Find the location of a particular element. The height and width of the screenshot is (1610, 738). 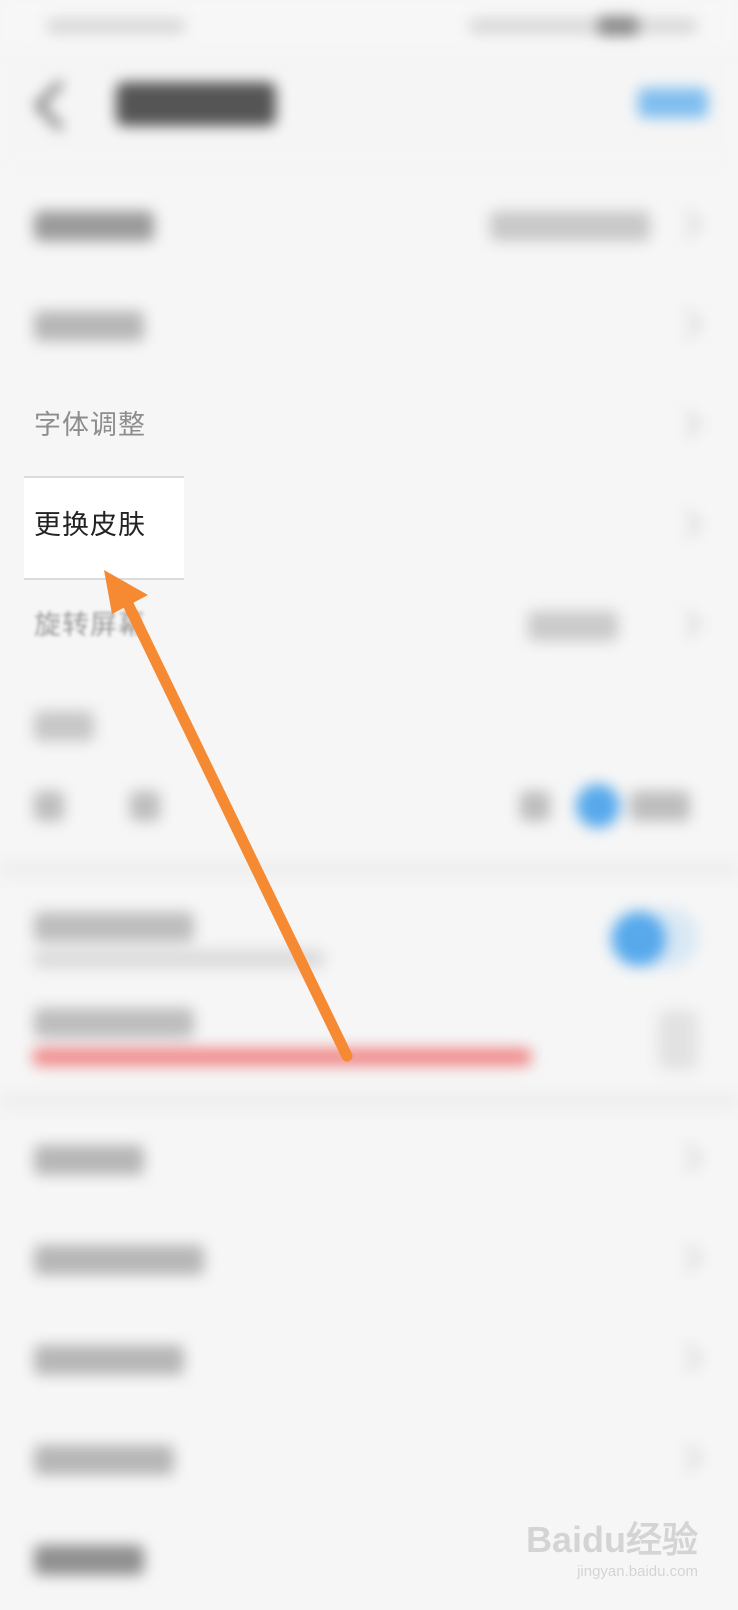

rotate-screen-label: 旋转屏幕 is located at coordinates (90, 625).